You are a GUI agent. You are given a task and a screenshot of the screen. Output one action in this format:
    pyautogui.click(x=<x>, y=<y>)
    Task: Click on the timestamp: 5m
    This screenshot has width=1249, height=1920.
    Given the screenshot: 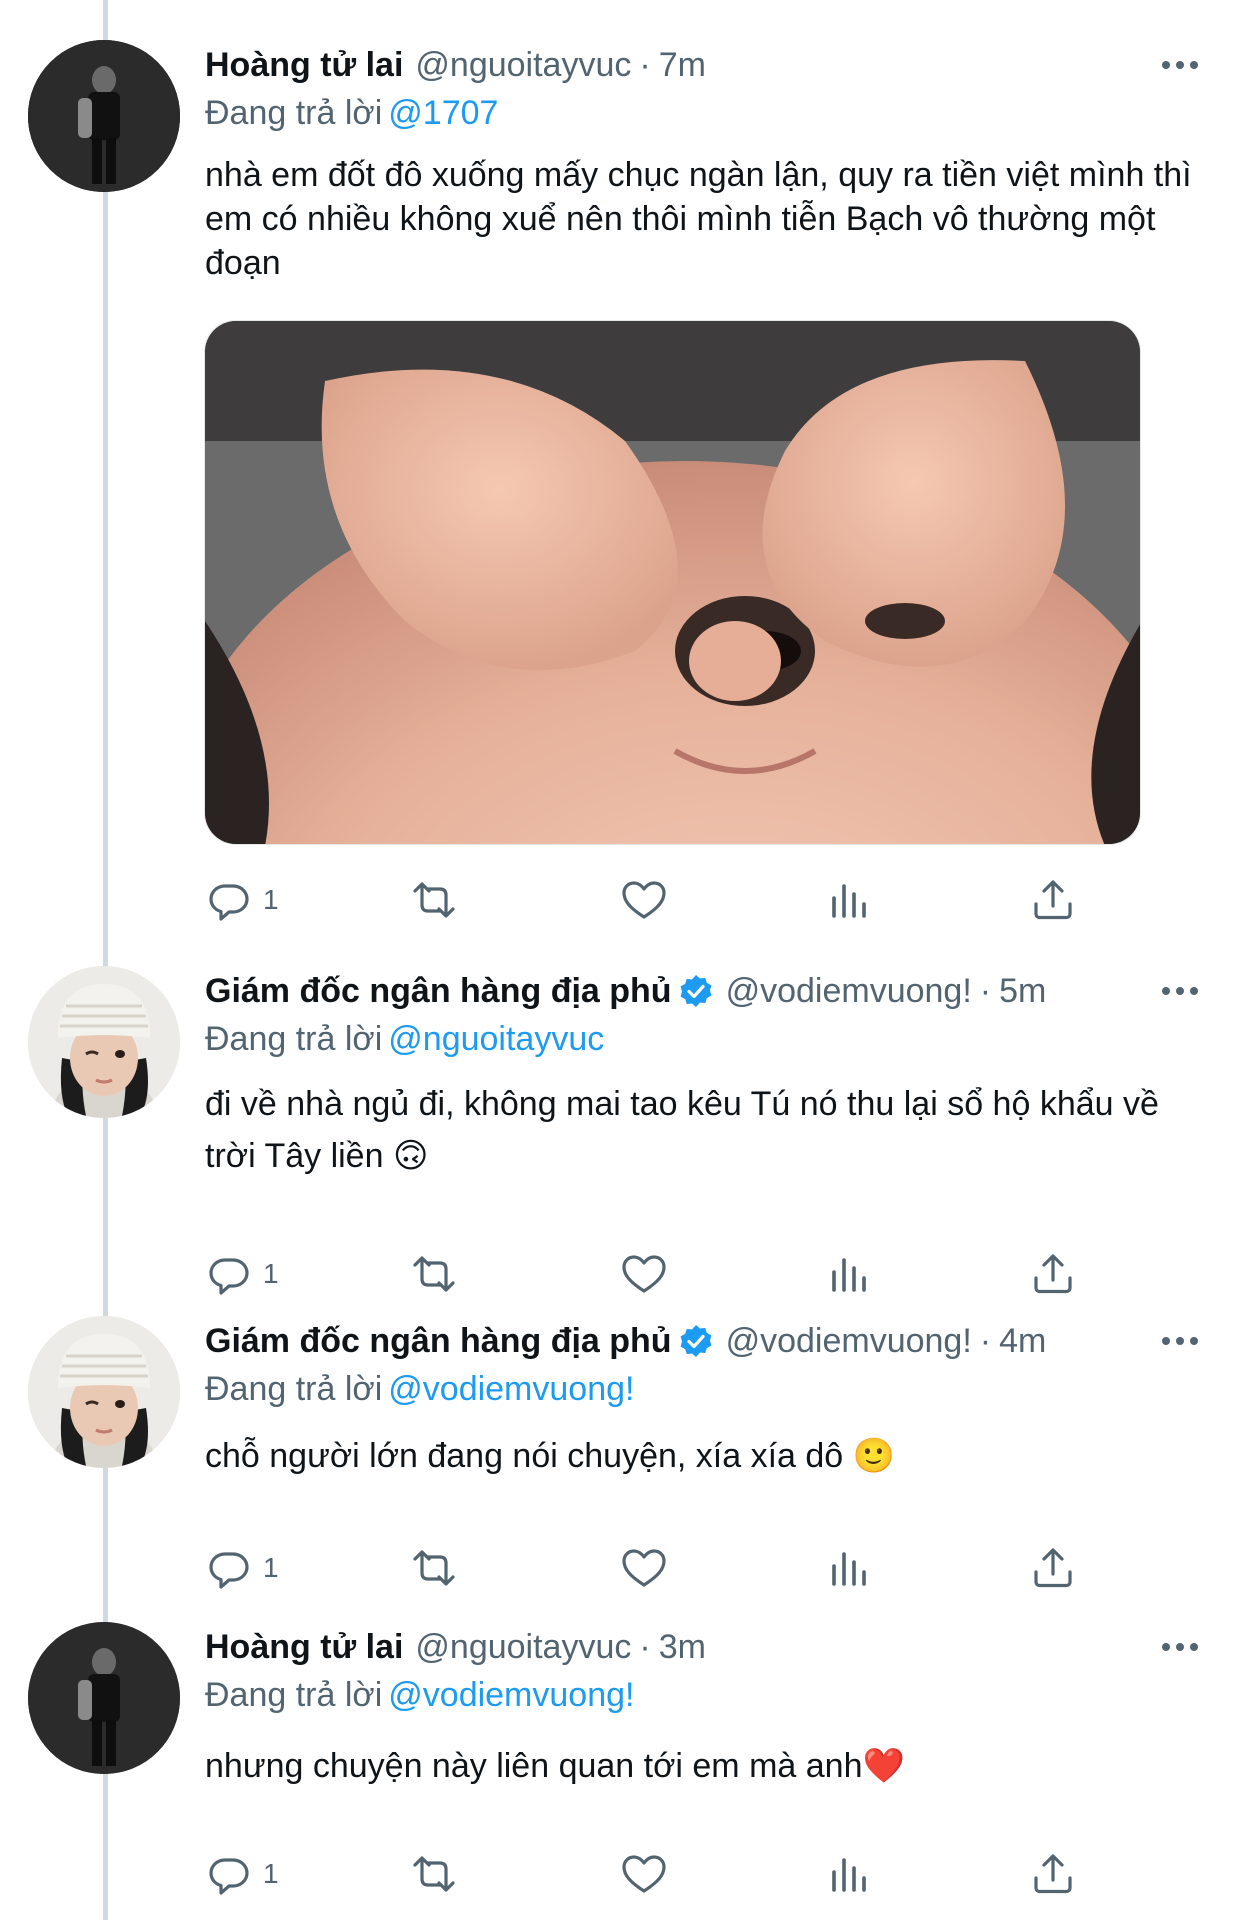 What is the action you would take?
    pyautogui.click(x=1022, y=991)
    